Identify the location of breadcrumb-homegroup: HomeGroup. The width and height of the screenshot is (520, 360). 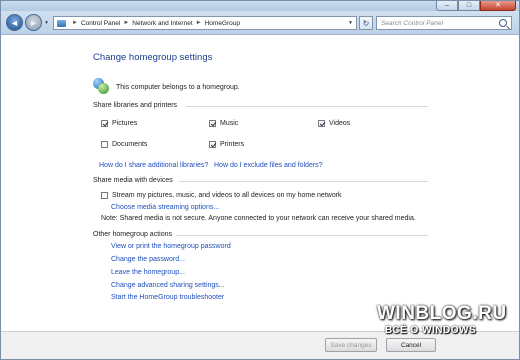
(222, 23).